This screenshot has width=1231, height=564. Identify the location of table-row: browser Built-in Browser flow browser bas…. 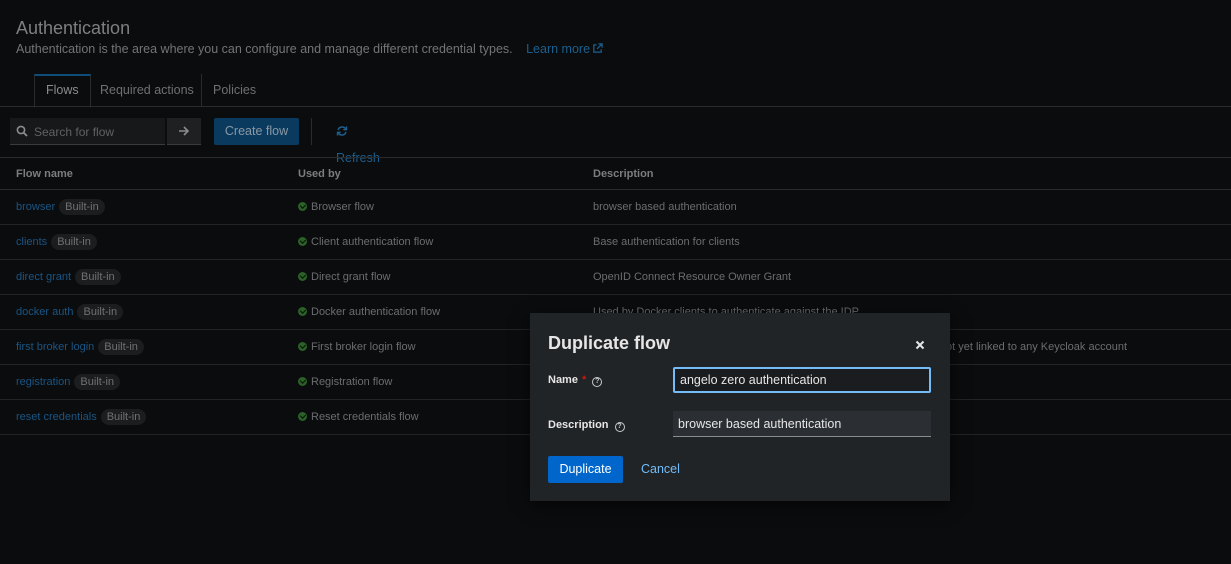
(615, 207).